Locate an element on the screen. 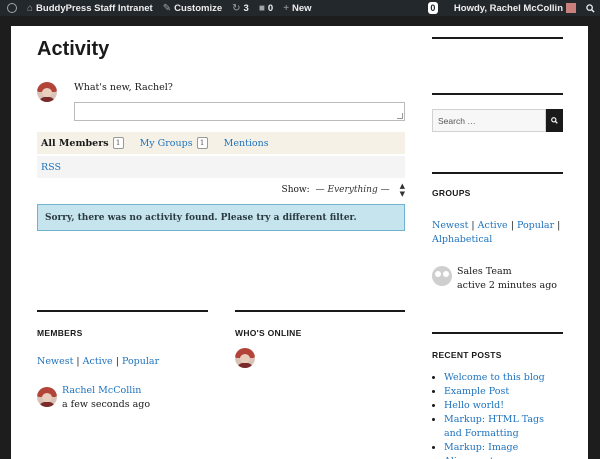  show-label: Show: is located at coordinates (295, 190).